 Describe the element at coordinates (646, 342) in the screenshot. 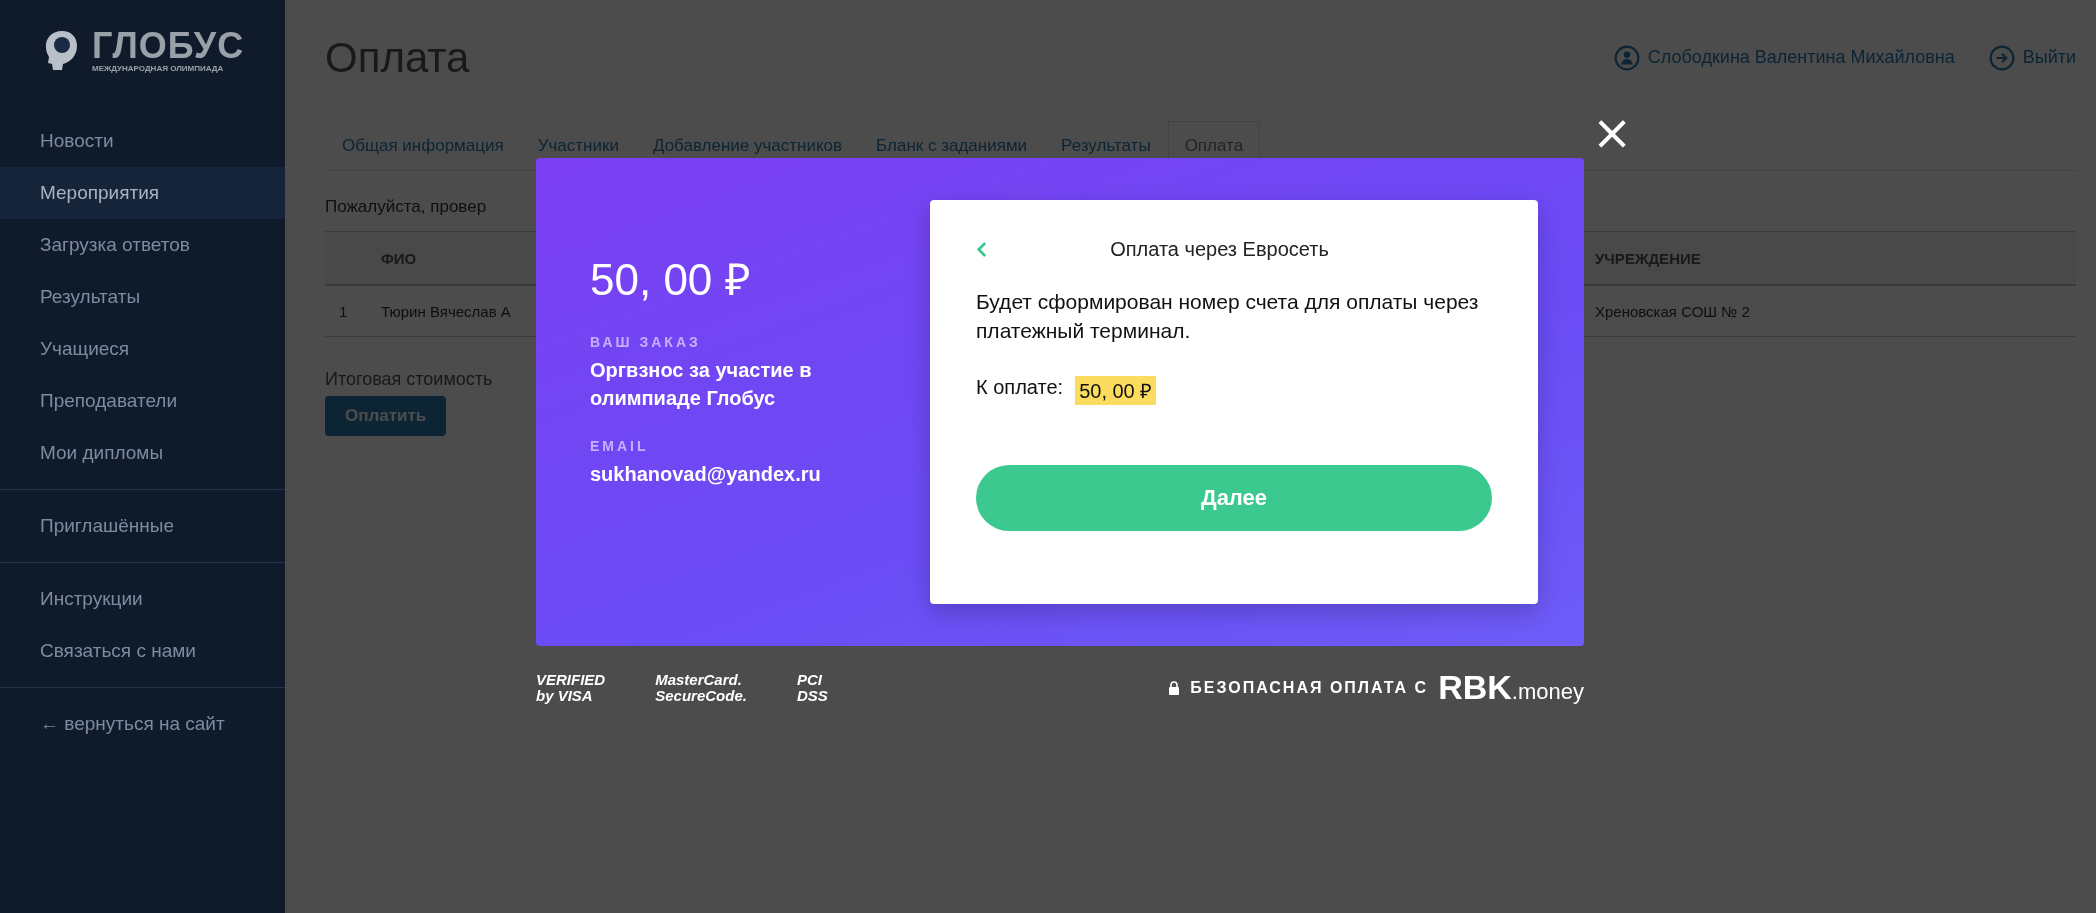

I see `order-label: ВАШ ЗАКАЗ` at that location.